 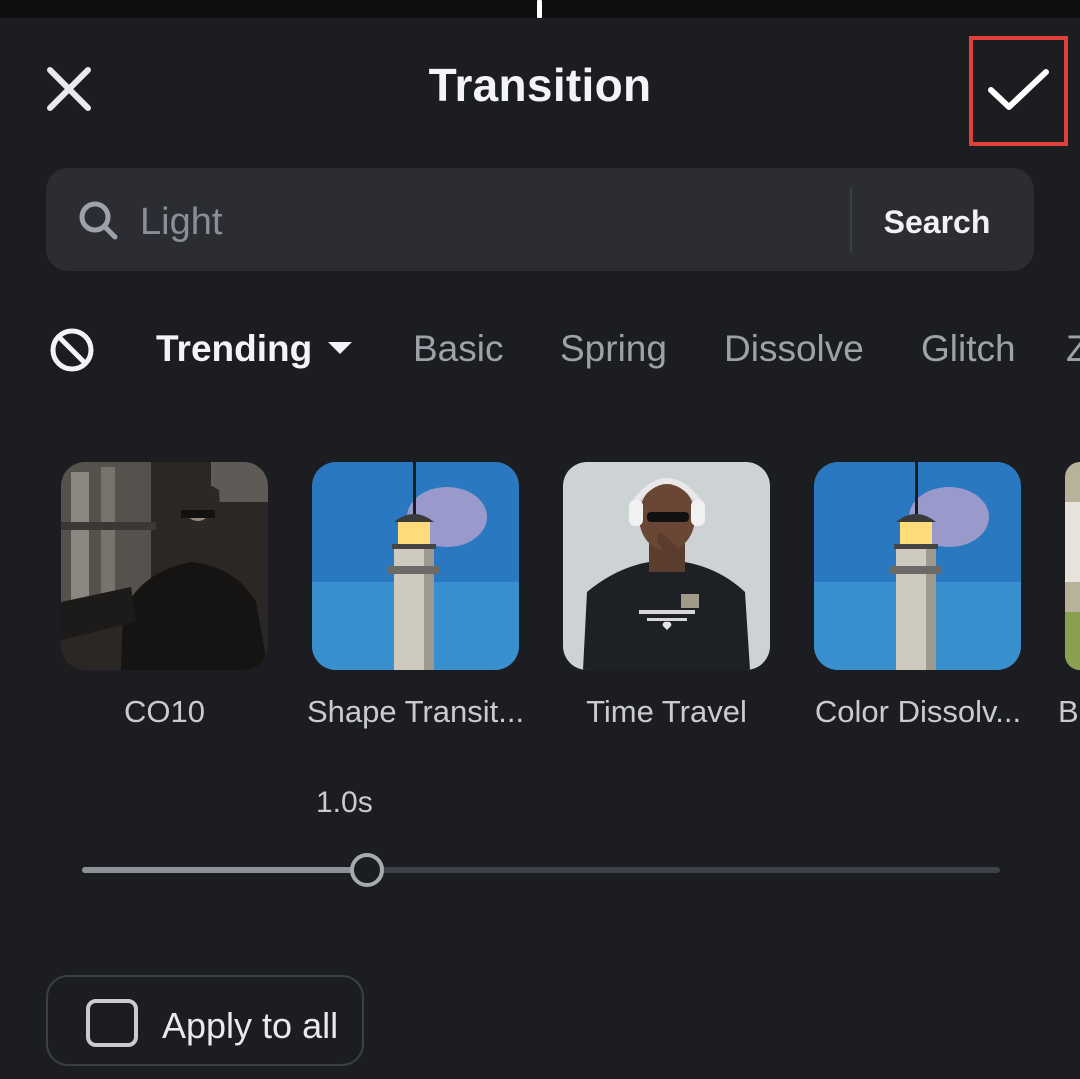 I want to click on tab-spring: Spring, so click(x=613, y=349).